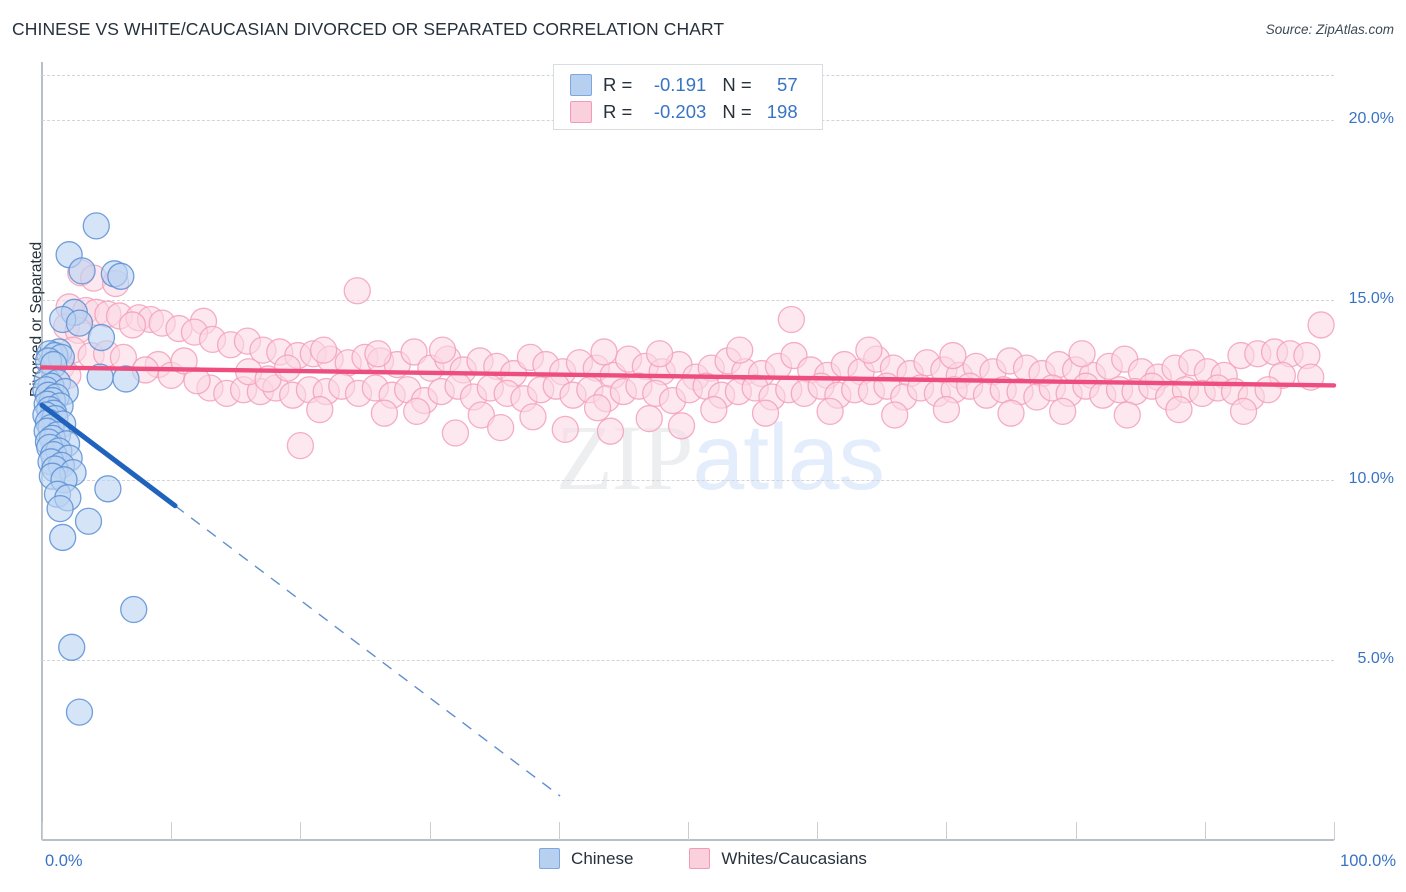  What do you see at coordinates (602, 858) in the screenshot?
I see `series-legend-label: Chinese` at bounding box center [602, 858].